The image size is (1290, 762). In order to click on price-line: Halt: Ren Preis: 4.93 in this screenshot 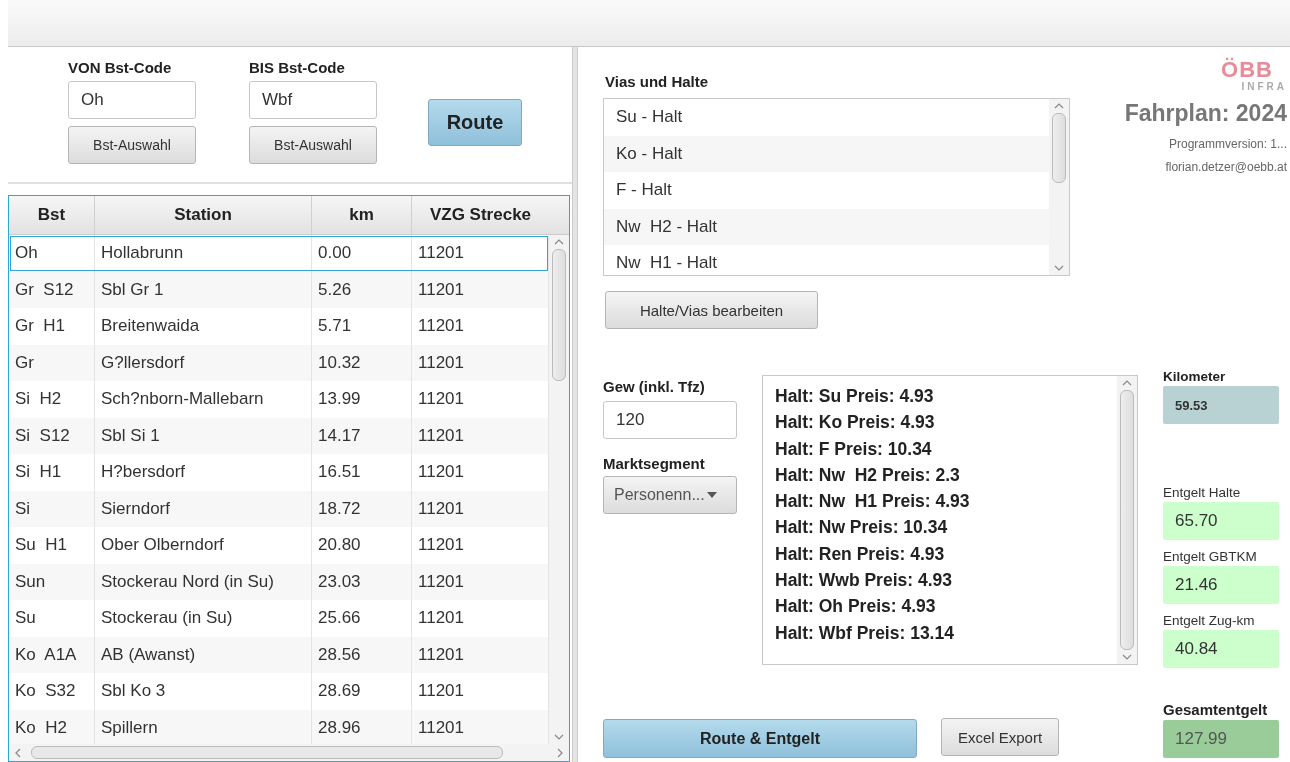, I will do `click(860, 554)`.